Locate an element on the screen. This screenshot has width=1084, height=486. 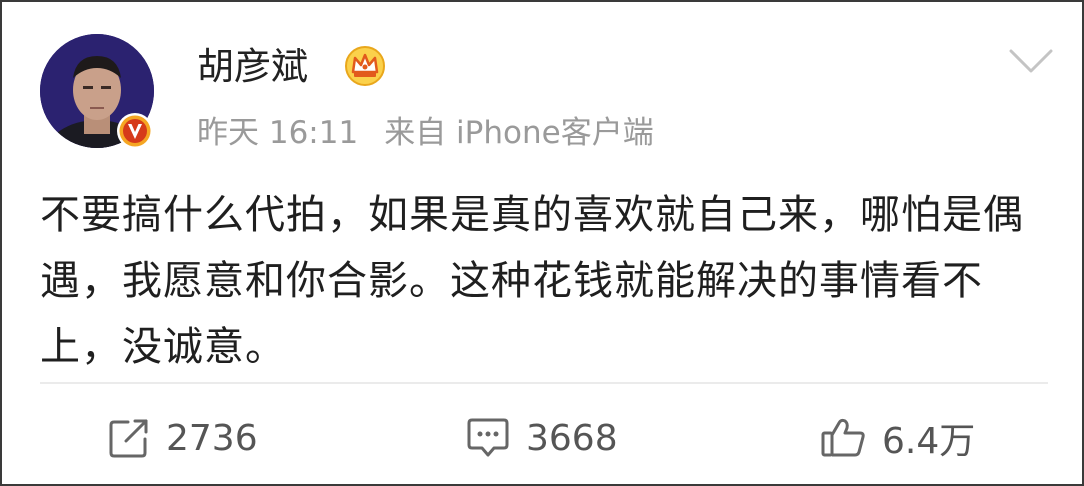
share-arrow-icon is located at coordinates (128, 438).